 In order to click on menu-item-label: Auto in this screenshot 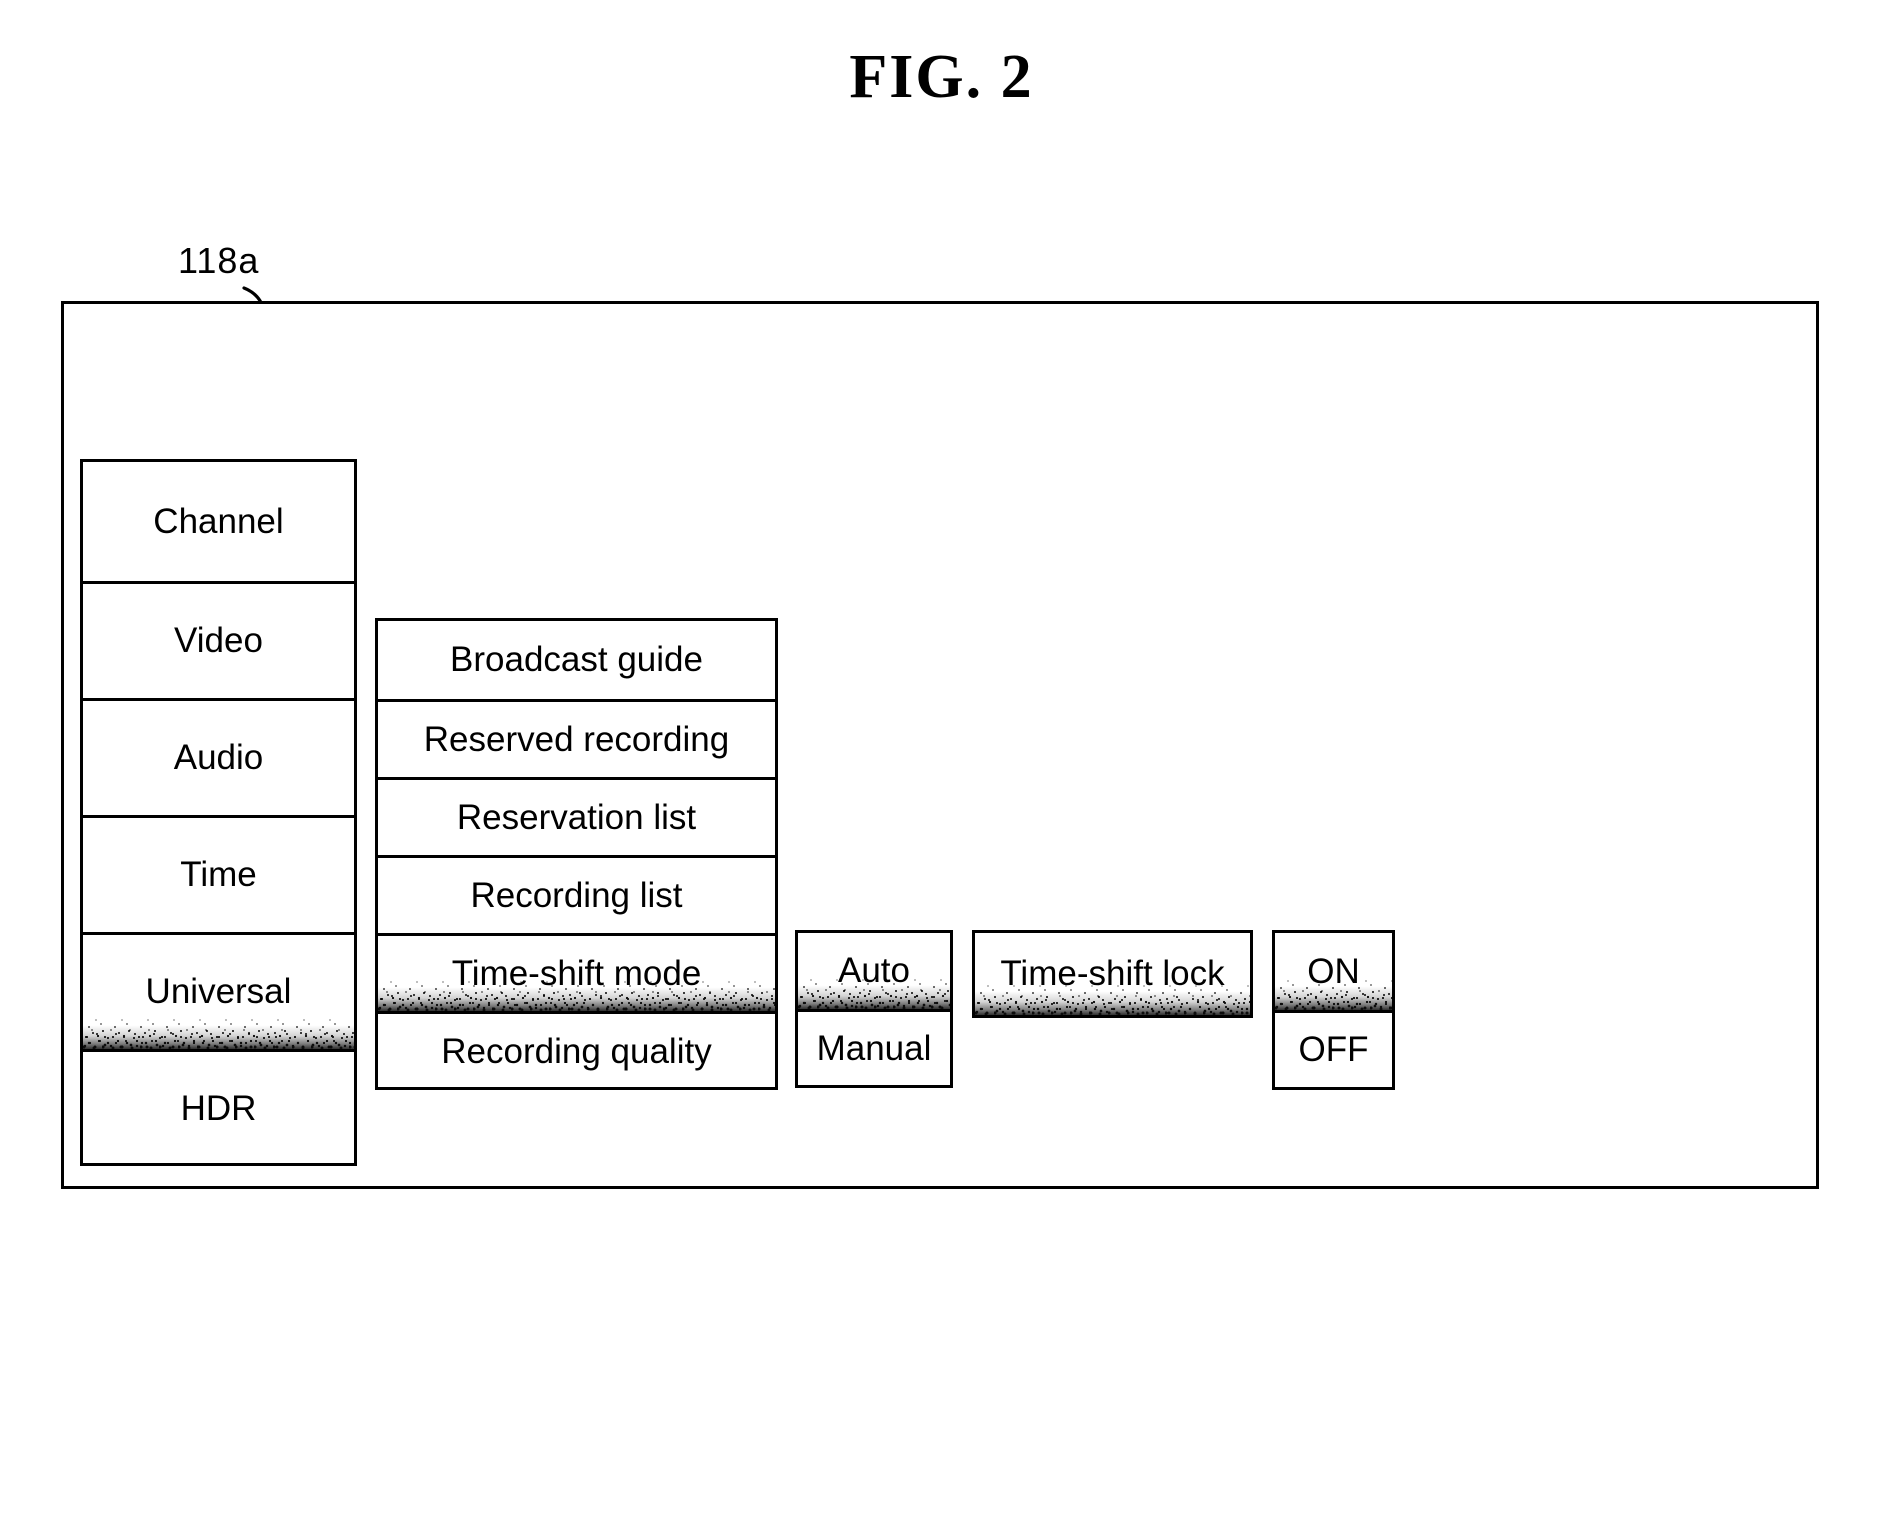, I will do `click(874, 970)`.